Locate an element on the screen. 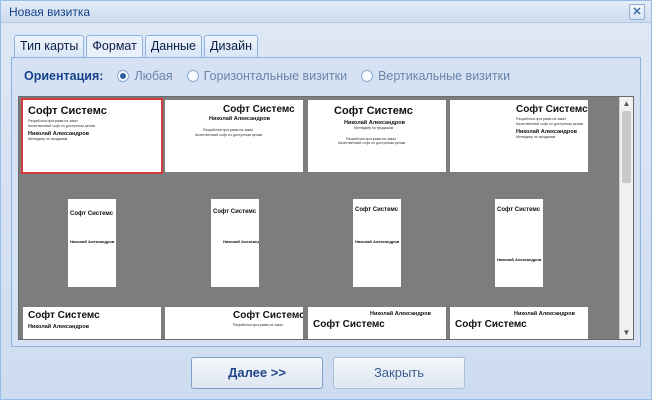  tab-data: Данные is located at coordinates (173, 46).